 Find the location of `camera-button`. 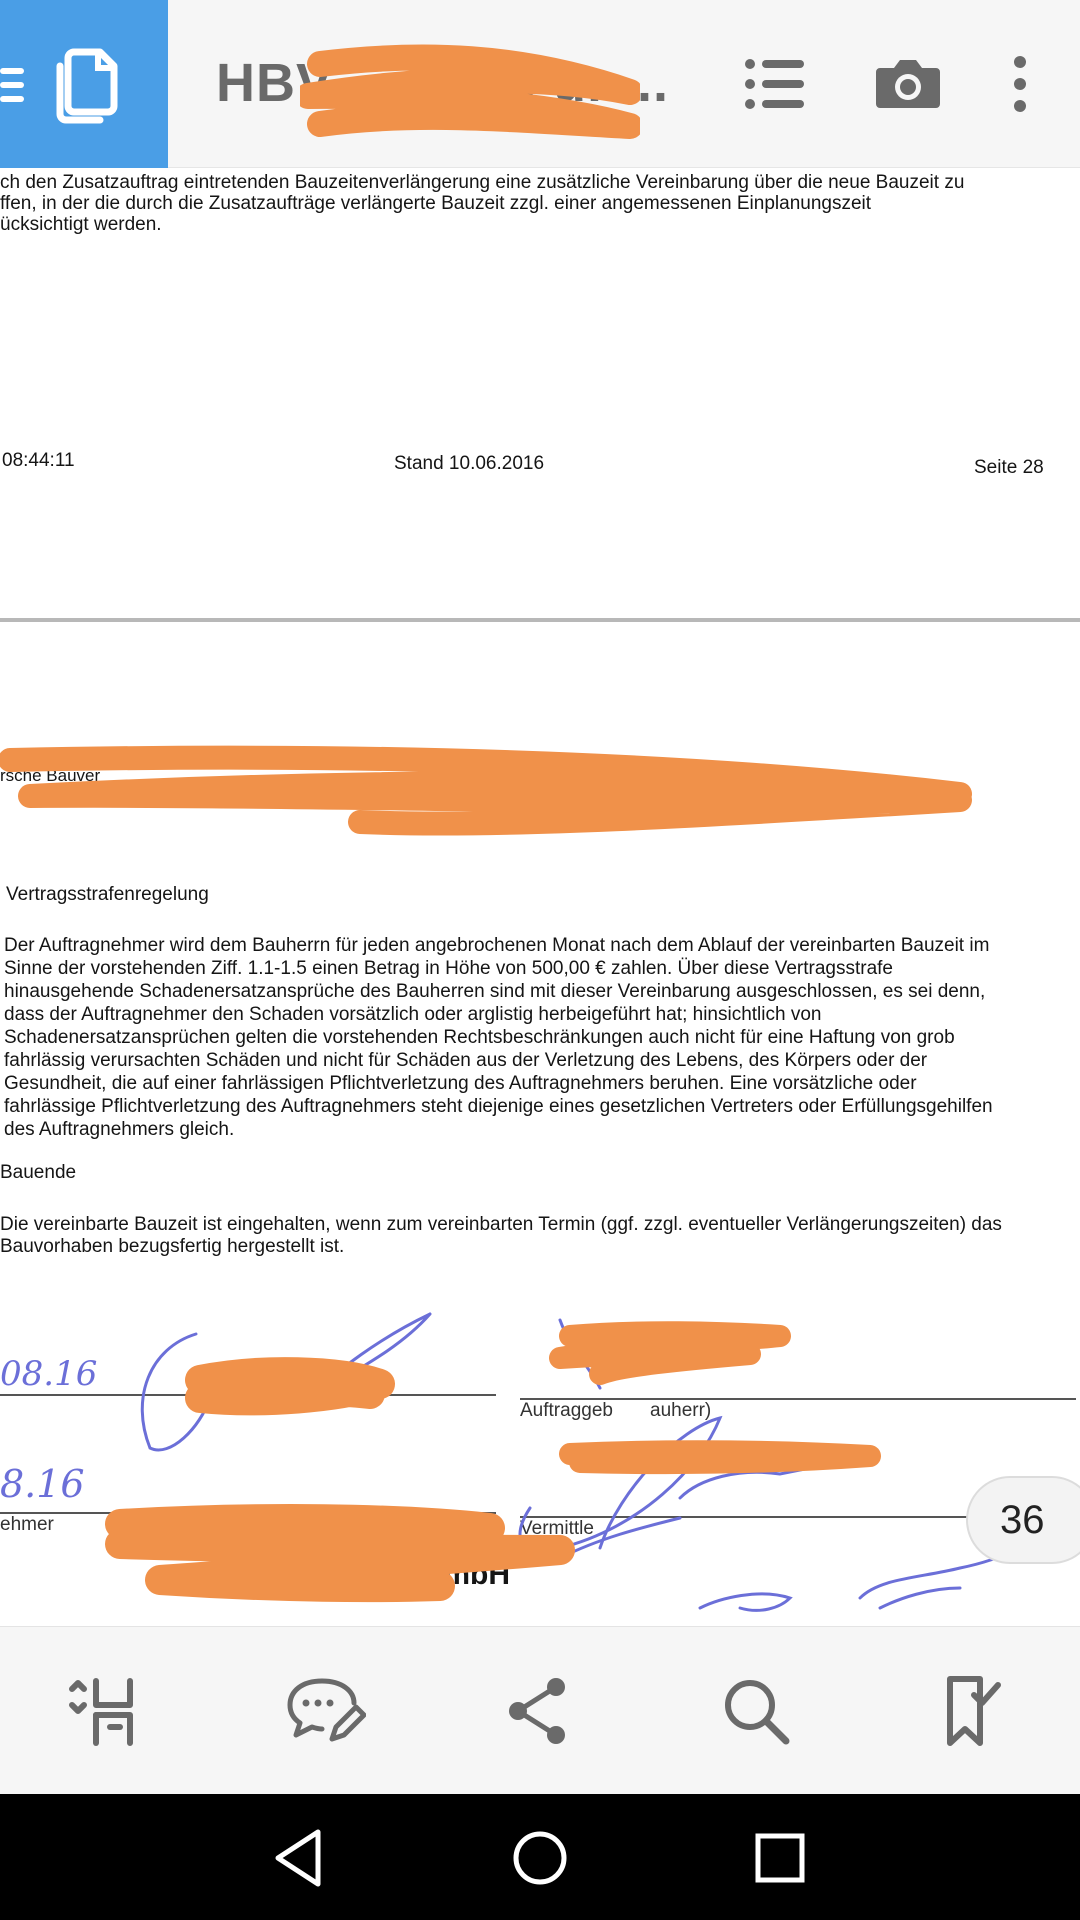

camera-button is located at coordinates (908, 84).